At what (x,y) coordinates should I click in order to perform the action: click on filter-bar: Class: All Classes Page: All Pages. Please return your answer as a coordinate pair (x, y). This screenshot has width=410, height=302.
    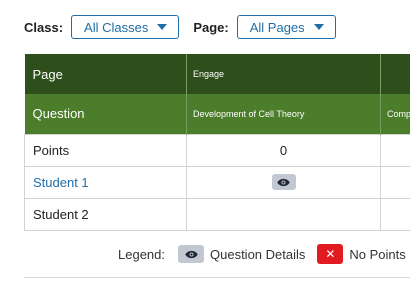
    Looking at the image, I should click on (180, 27).